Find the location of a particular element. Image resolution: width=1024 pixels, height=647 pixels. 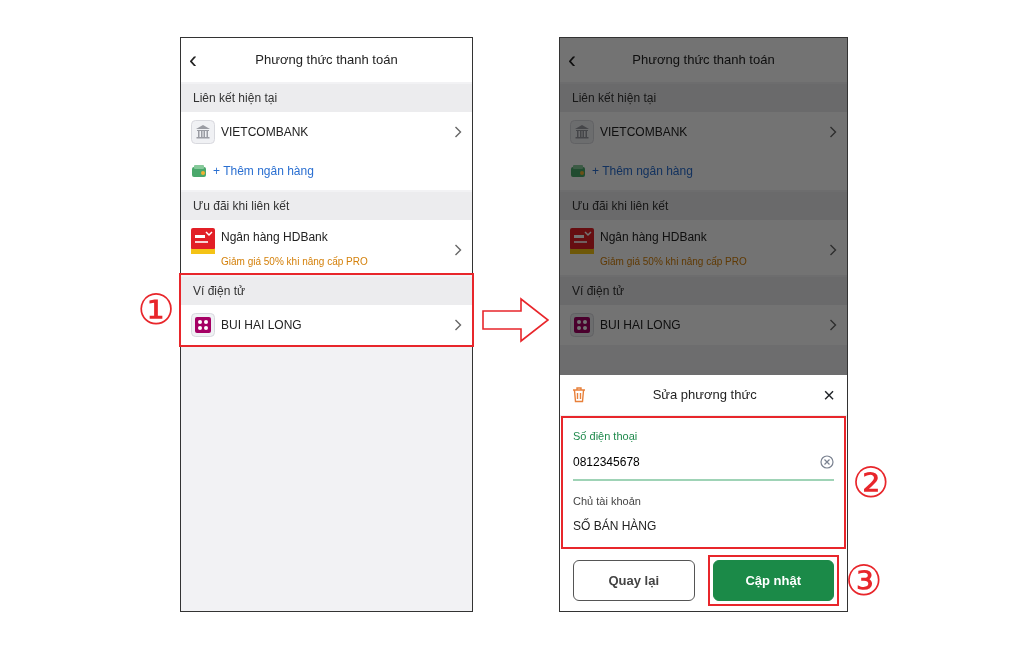

sheet-title: Sửa phương thức is located at coordinates (704, 395).